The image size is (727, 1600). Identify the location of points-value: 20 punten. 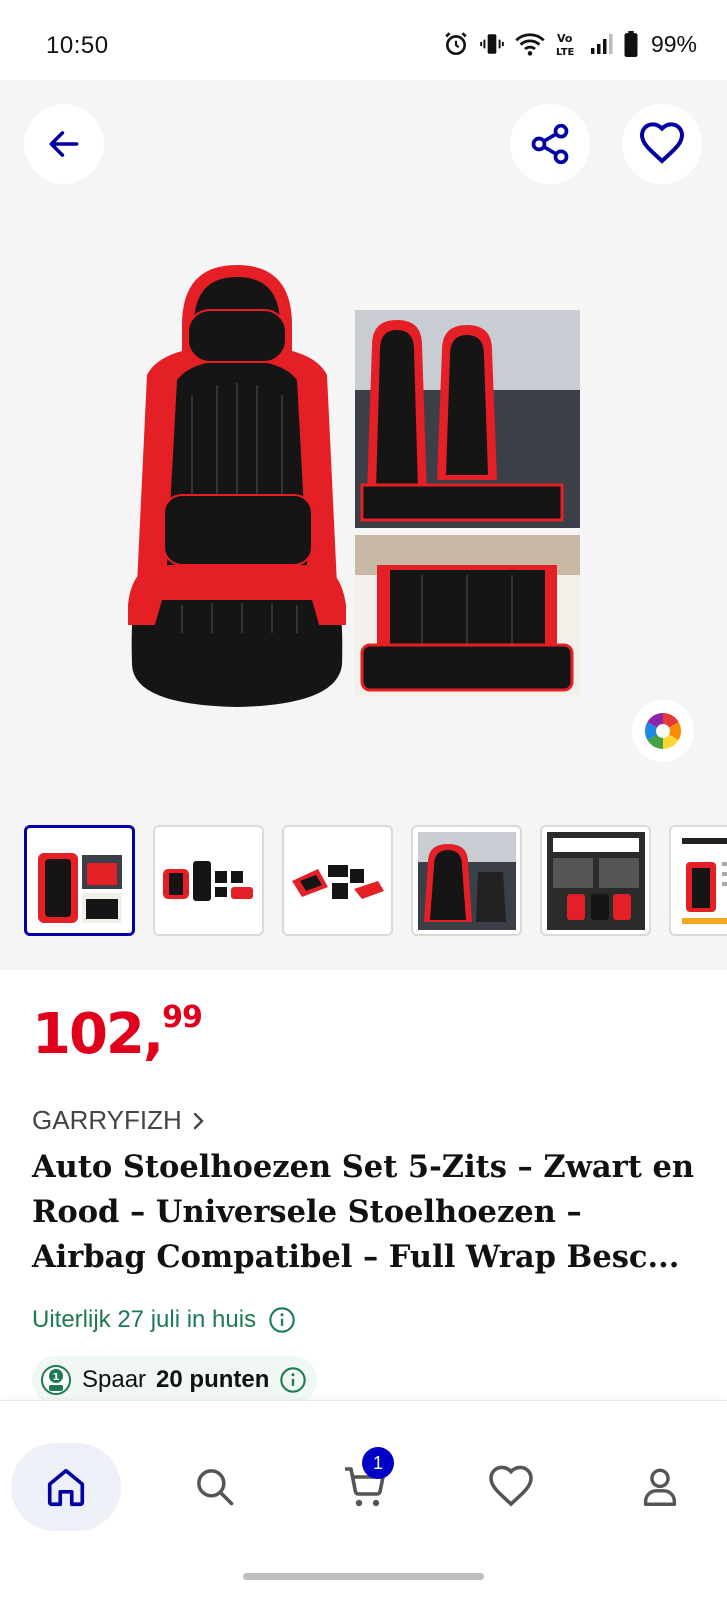
(213, 1379).